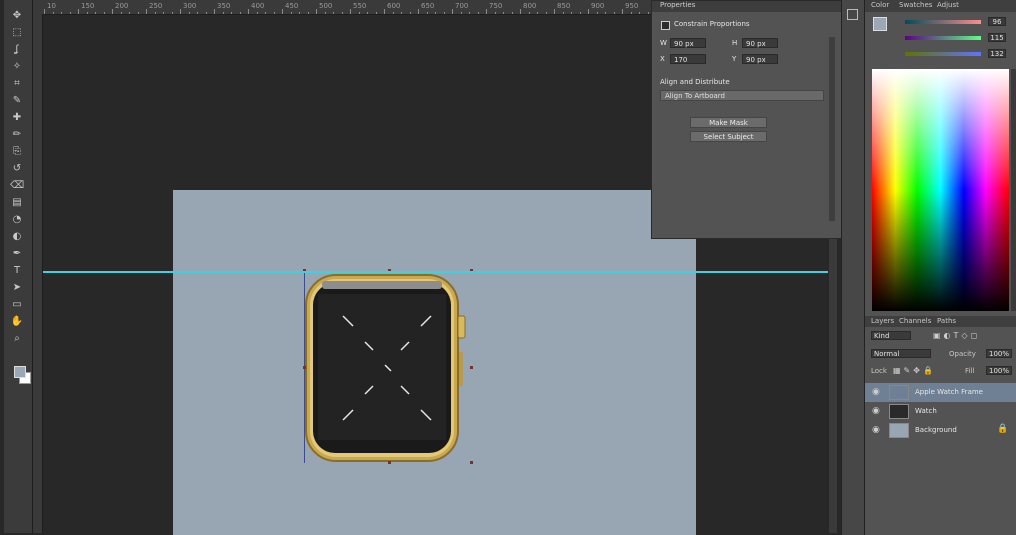  Describe the element at coordinates (17, 202) in the screenshot. I see `gradient-tool-icon: ▤` at that location.